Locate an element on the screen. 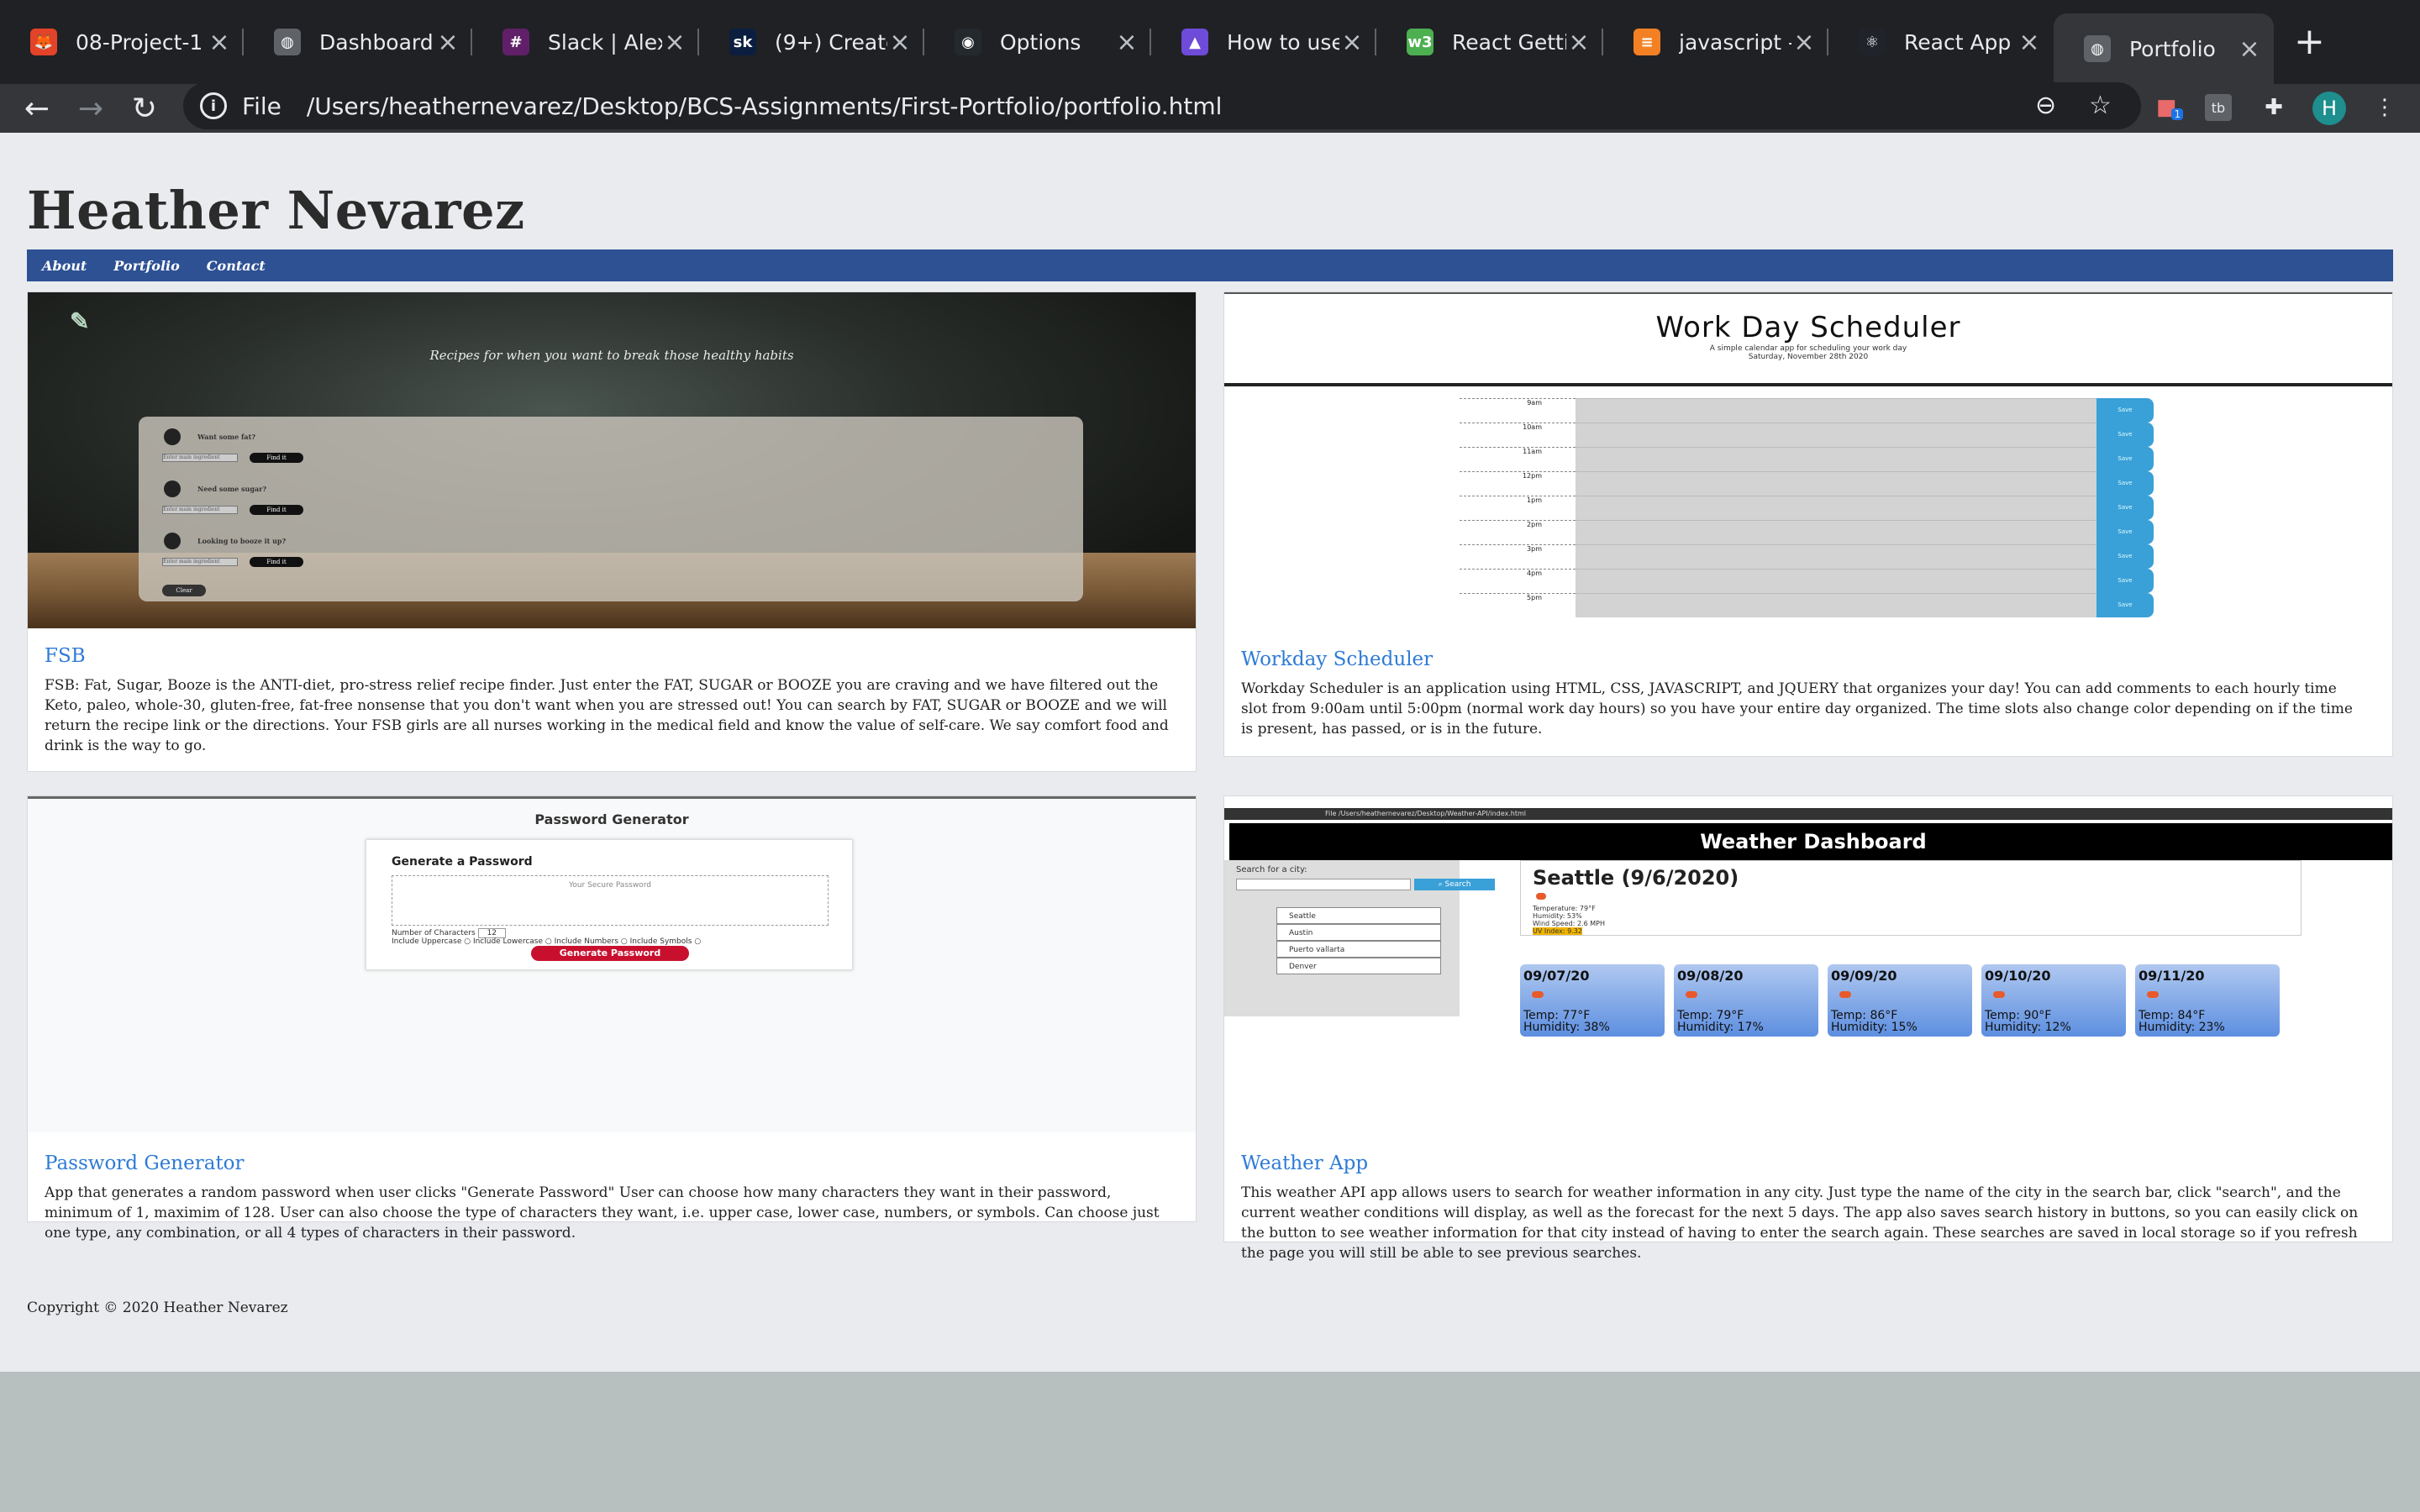 This screenshot has height=1512, width=2420. pg-title: Password Generator is located at coordinates (612, 819).